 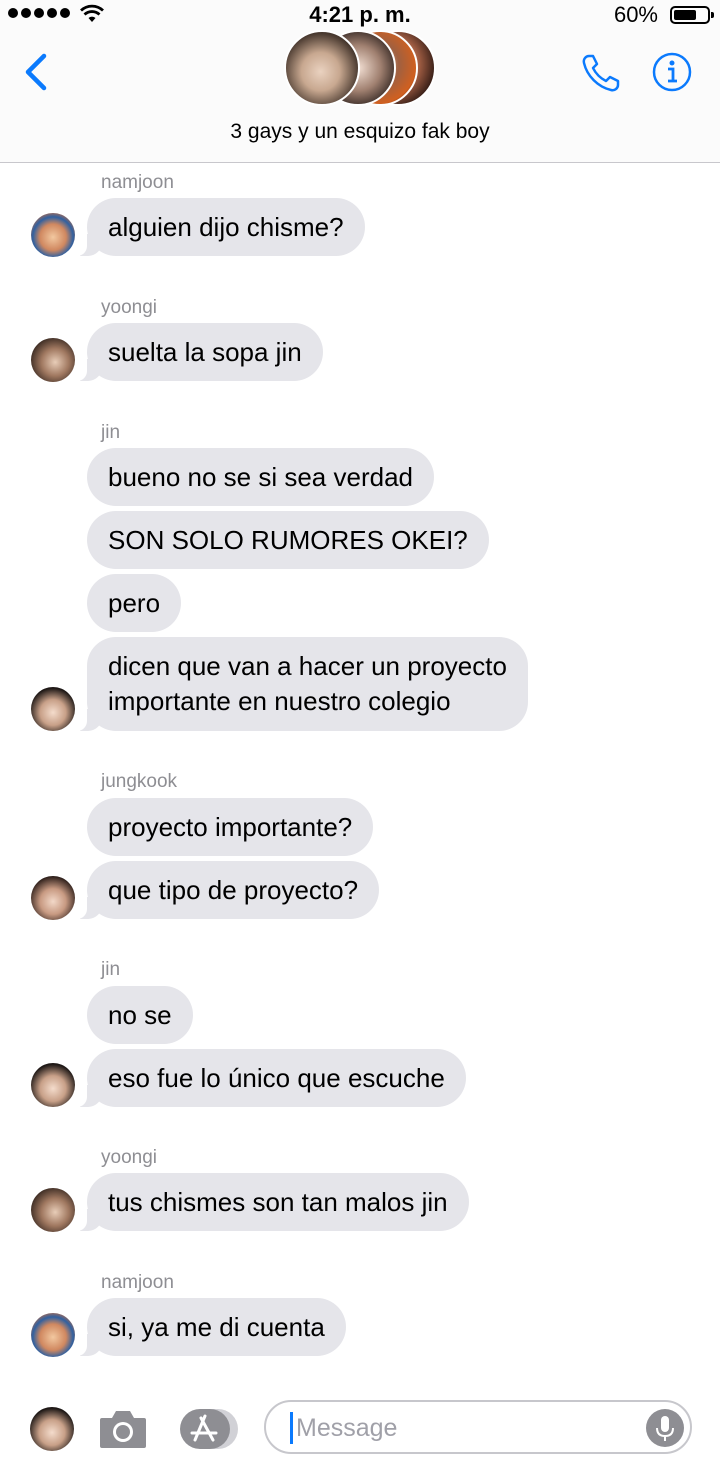 I want to click on mic-icon, so click(x=665, y=1428).